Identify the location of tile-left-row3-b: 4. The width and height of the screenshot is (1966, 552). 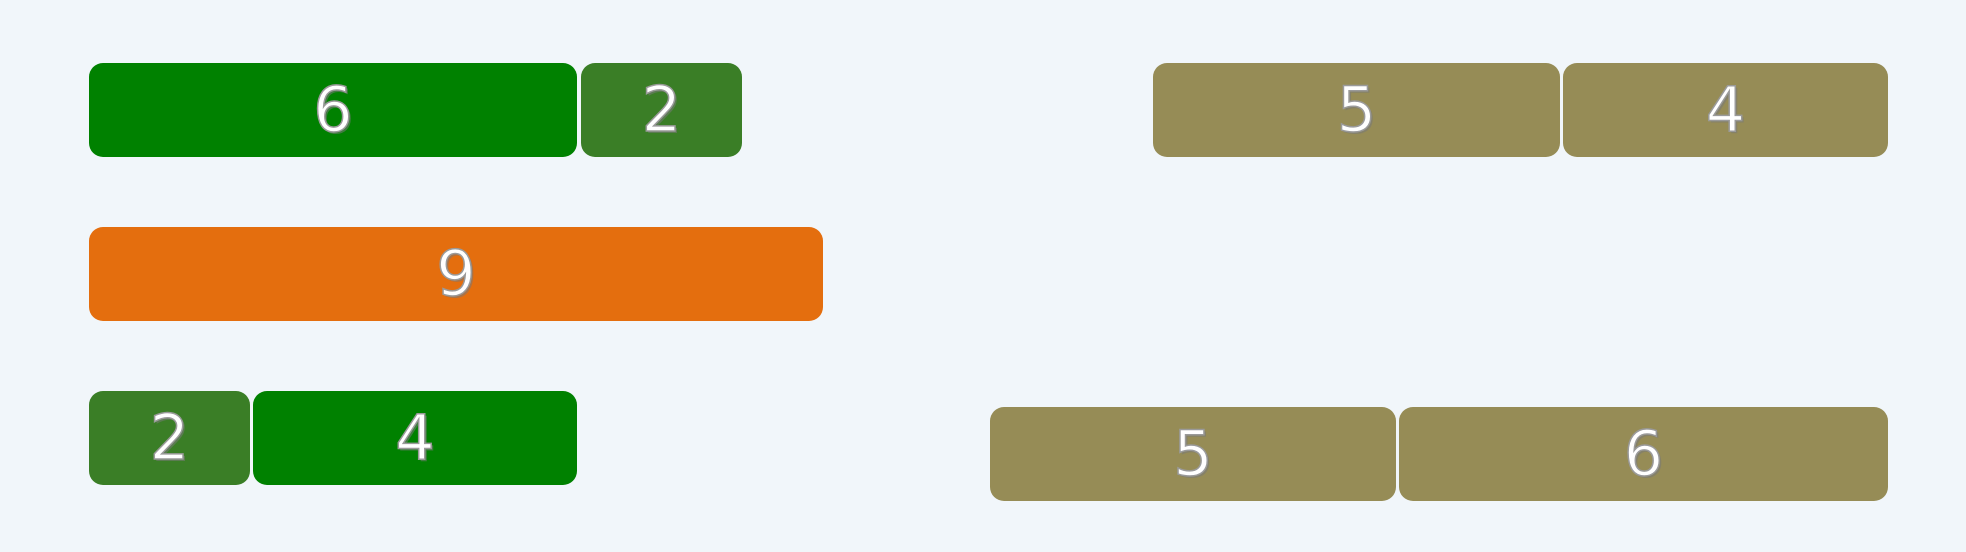
(415, 438).